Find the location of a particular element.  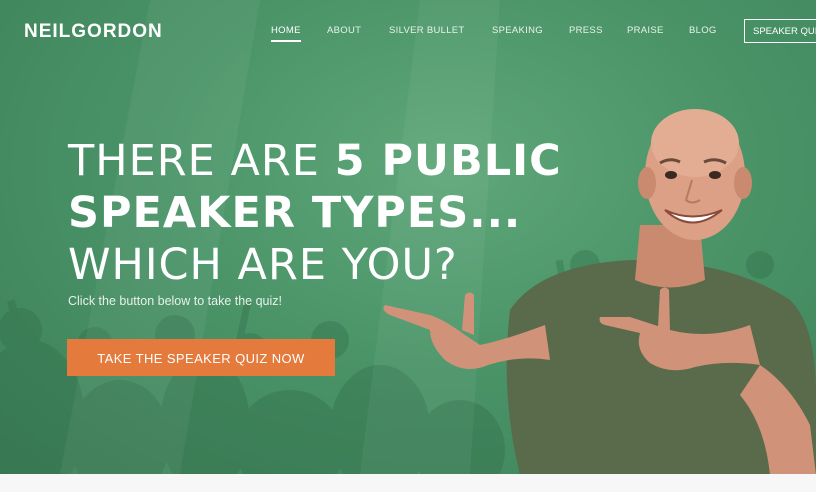

nav-item-press: PRESS is located at coordinates (586, 30).